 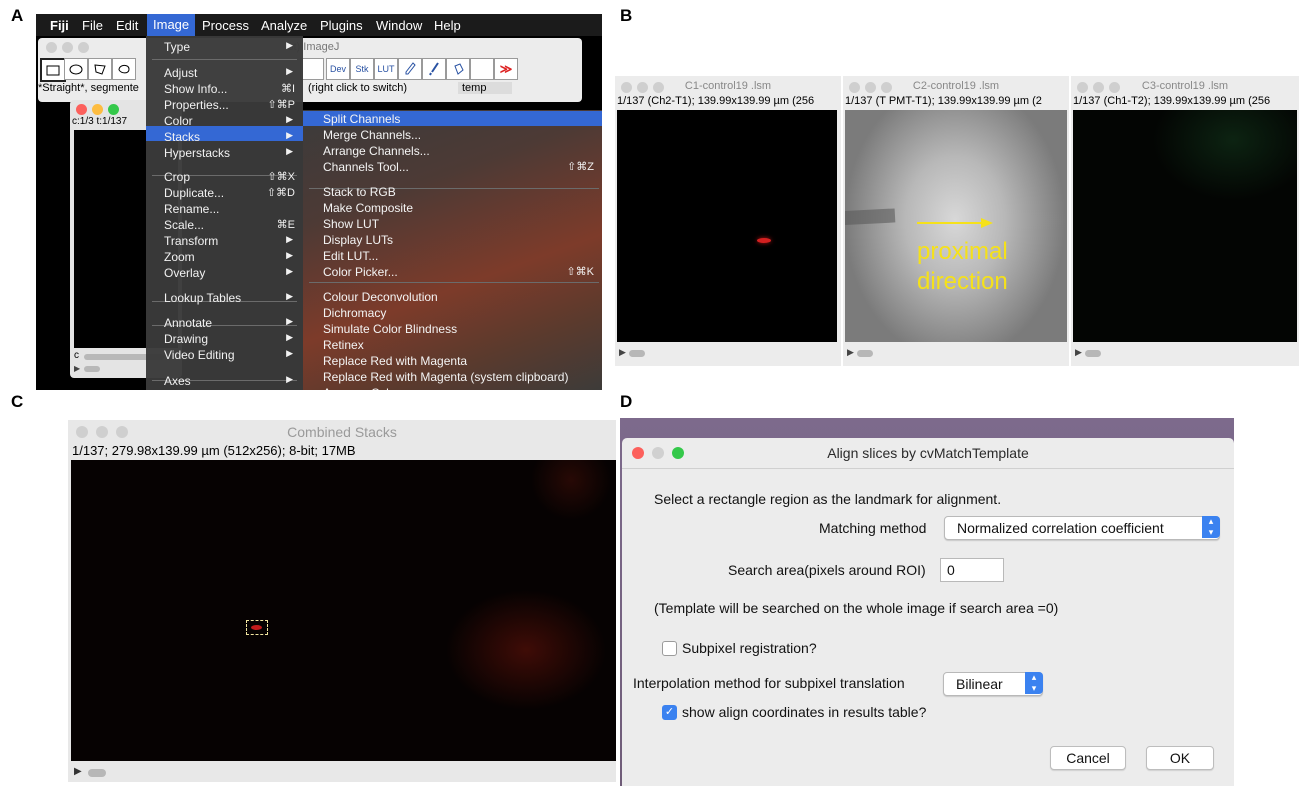 What do you see at coordinates (171, 25) in the screenshot?
I see `menu-image: Image` at bounding box center [171, 25].